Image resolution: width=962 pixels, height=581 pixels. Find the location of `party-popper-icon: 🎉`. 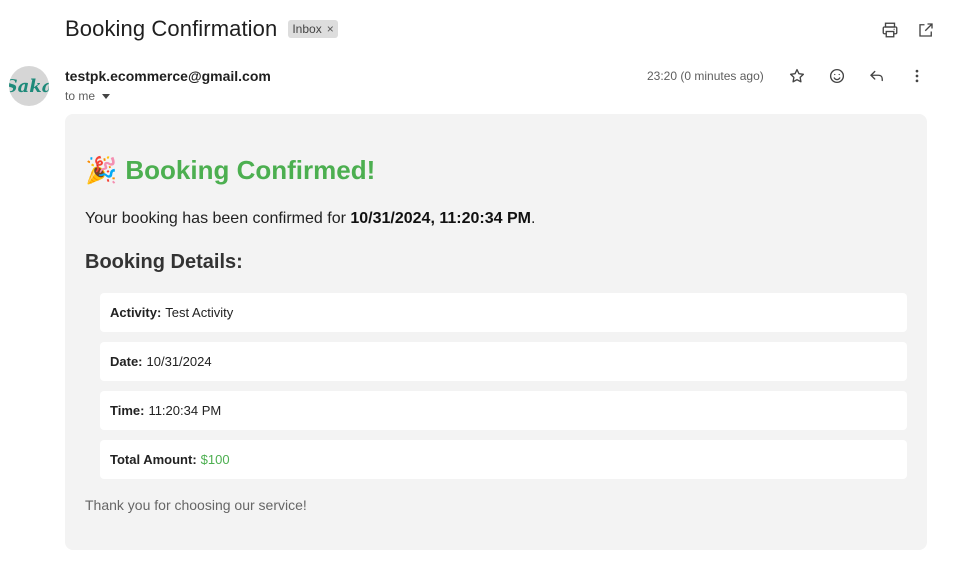

party-popper-icon: 🎉 is located at coordinates (101, 170).